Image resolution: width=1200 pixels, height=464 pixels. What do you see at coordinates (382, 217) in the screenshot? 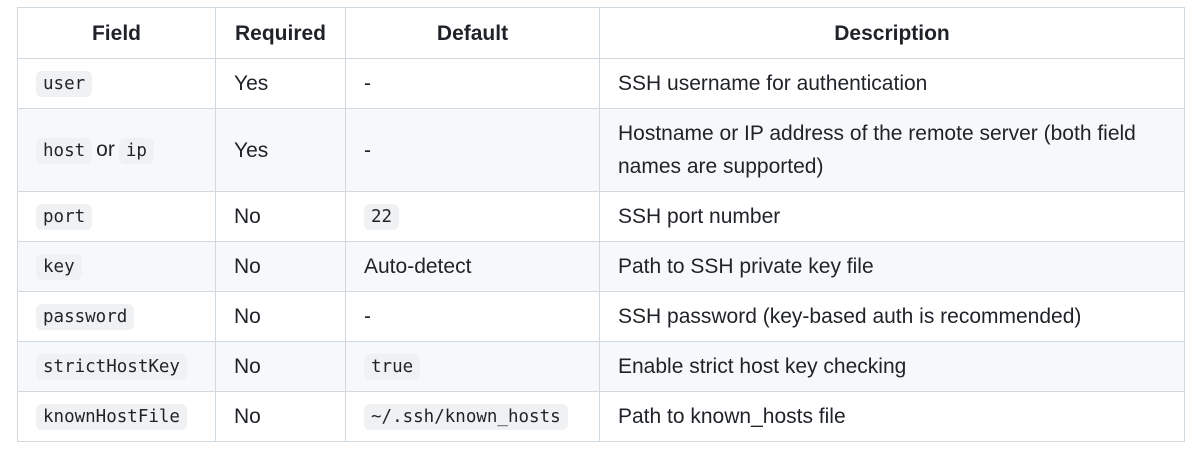
I see `default-code: 22` at bounding box center [382, 217].